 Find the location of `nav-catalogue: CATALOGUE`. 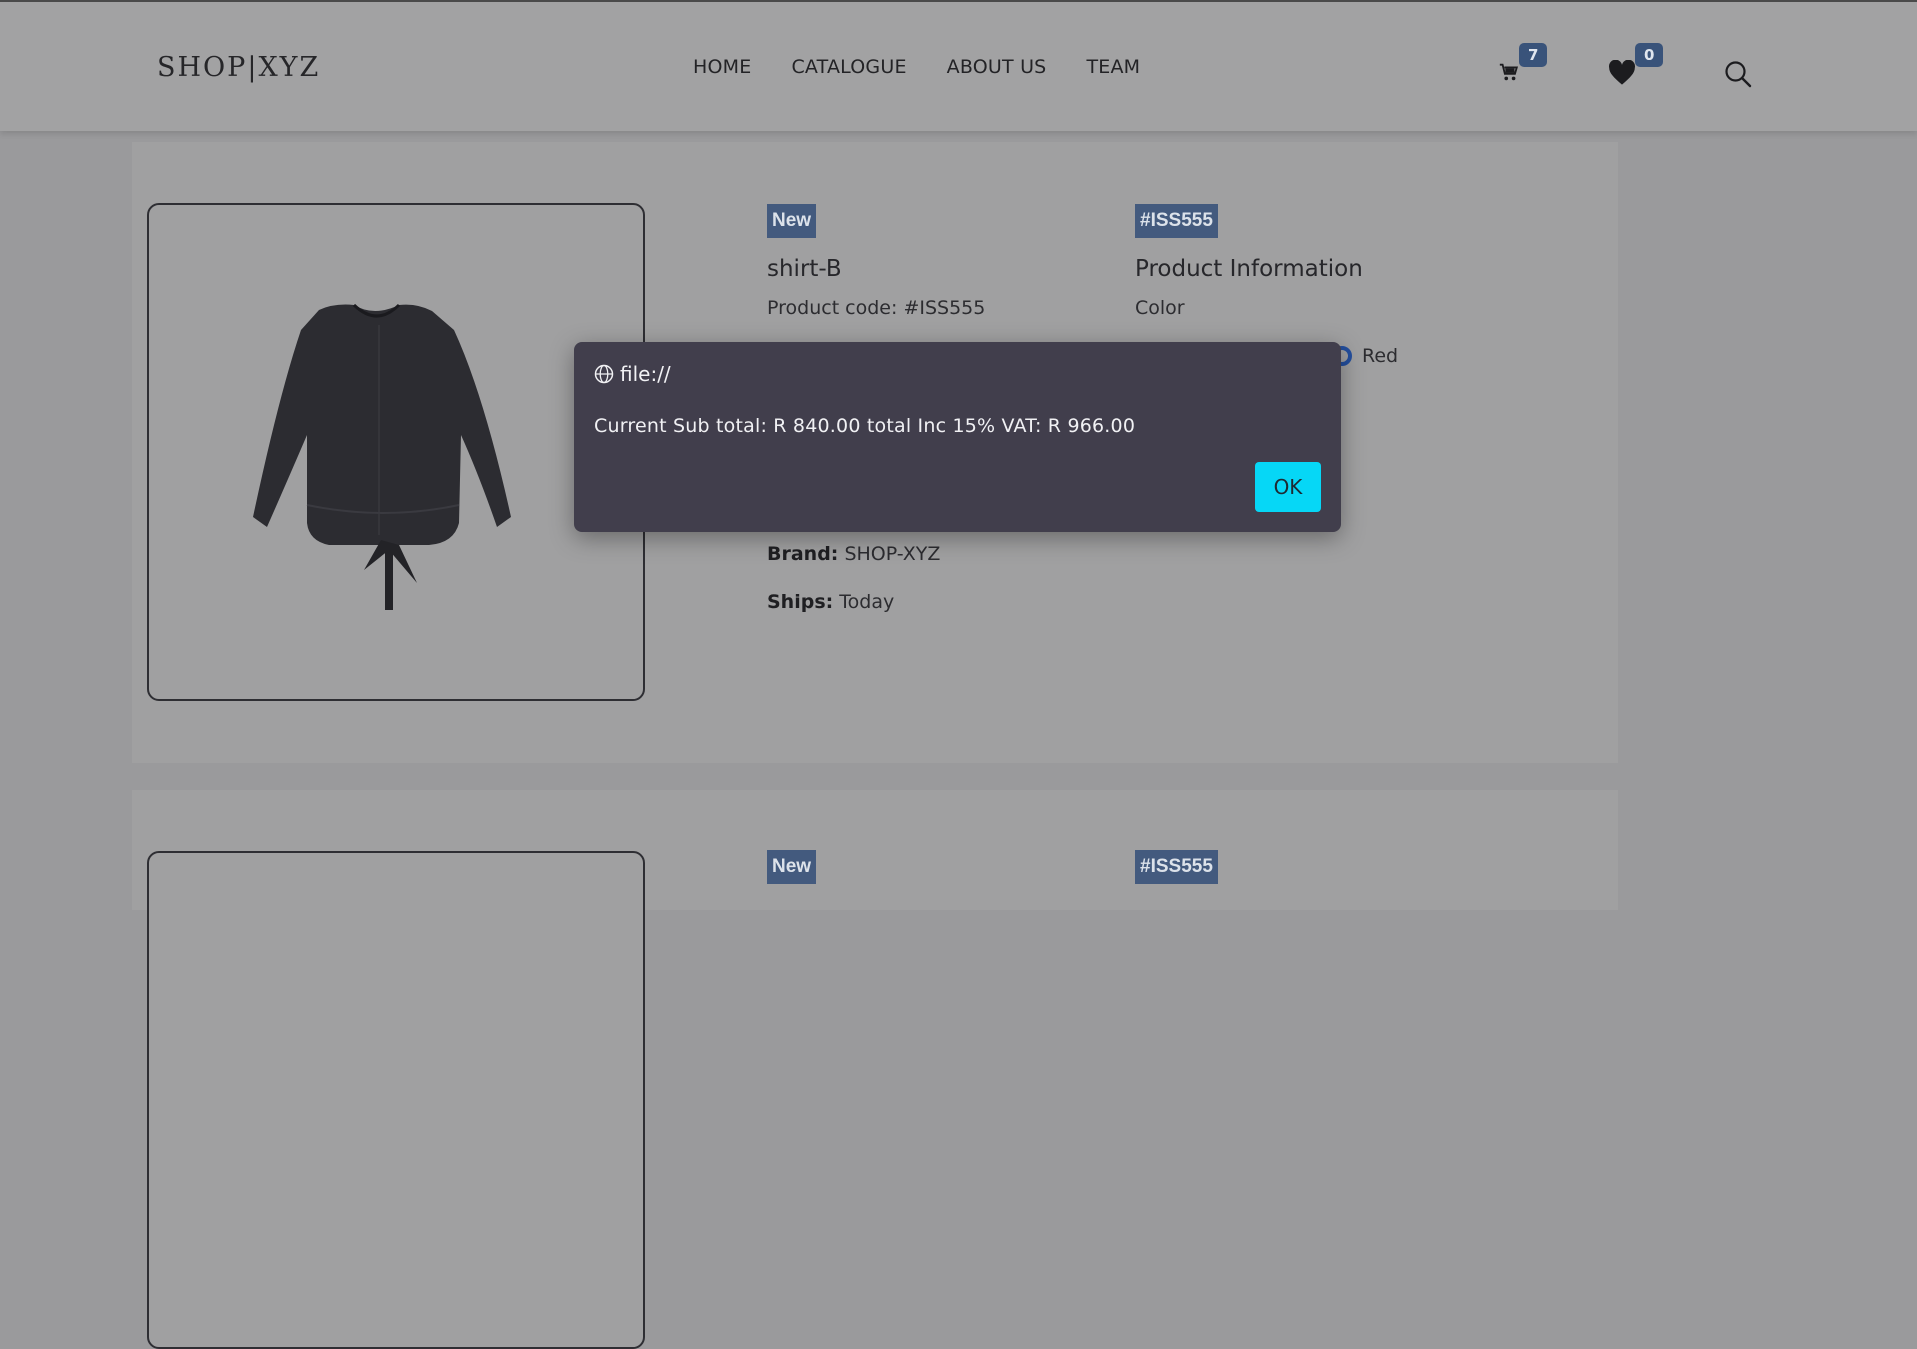

nav-catalogue: CATALOGUE is located at coordinates (848, 67).